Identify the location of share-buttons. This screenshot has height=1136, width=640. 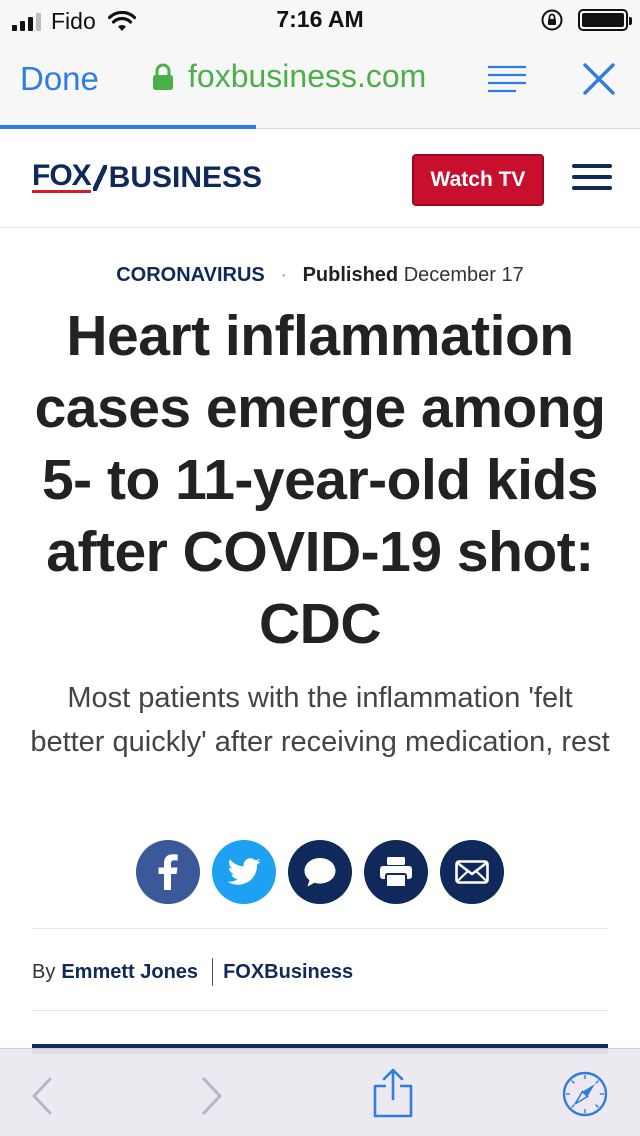
(320, 872).